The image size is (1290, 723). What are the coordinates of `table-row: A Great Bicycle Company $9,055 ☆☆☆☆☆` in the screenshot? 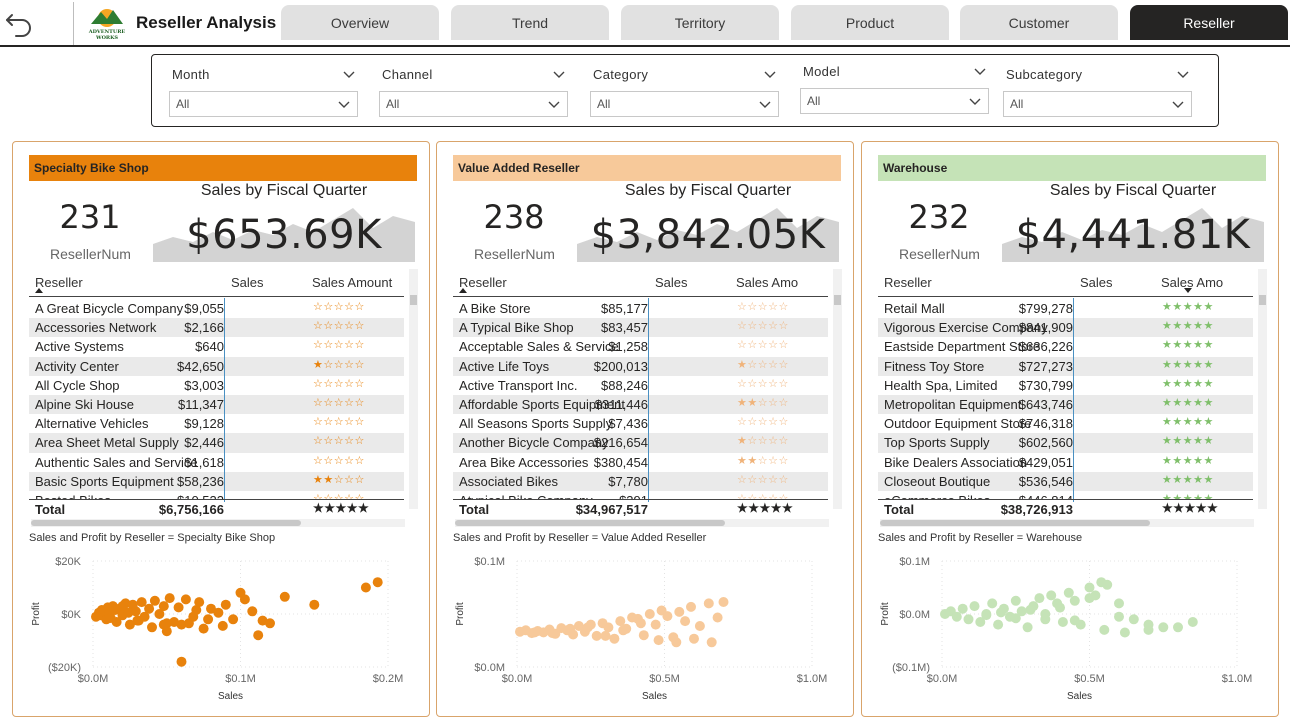 It's located at (216, 308).